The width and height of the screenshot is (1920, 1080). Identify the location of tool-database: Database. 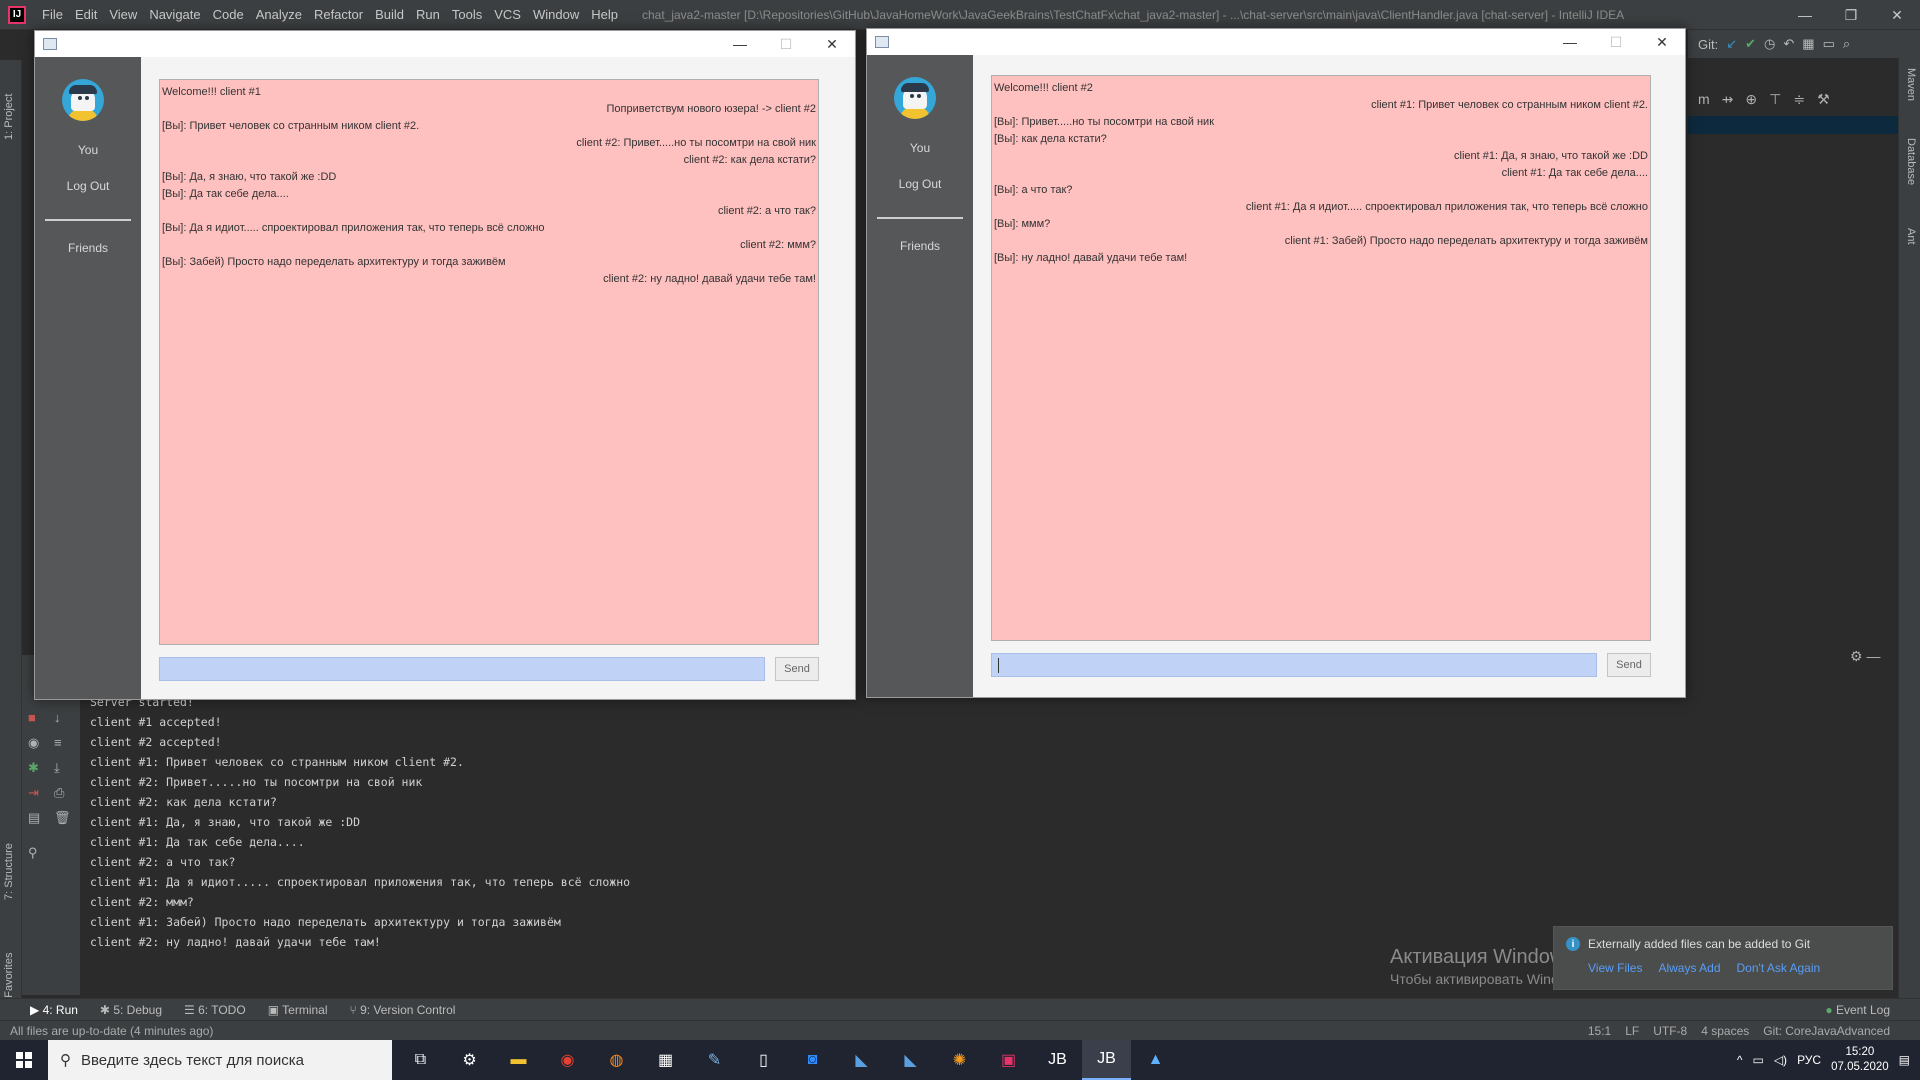
(1911, 161).